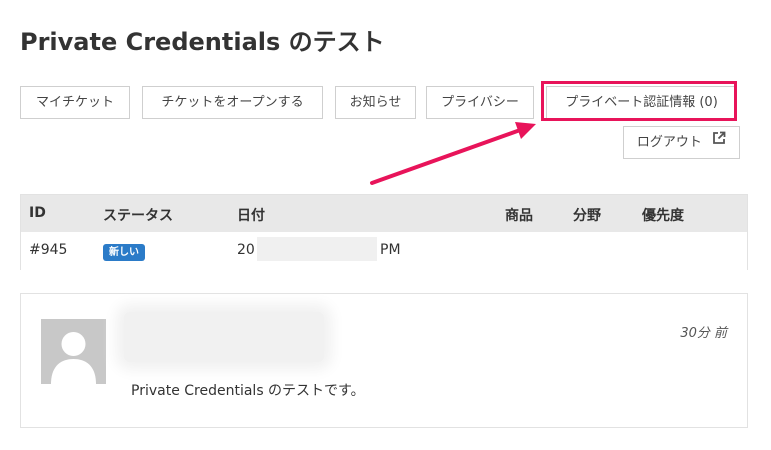  I want to click on column-header-priority: 優先度, so click(663, 216).